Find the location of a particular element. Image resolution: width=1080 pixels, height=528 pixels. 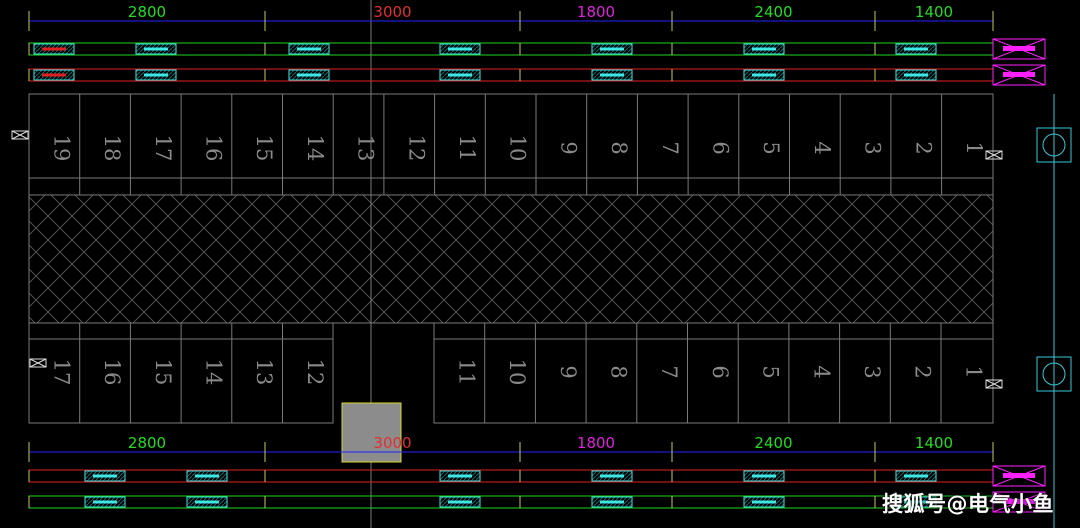

gray-equipment-block is located at coordinates (371, 432).